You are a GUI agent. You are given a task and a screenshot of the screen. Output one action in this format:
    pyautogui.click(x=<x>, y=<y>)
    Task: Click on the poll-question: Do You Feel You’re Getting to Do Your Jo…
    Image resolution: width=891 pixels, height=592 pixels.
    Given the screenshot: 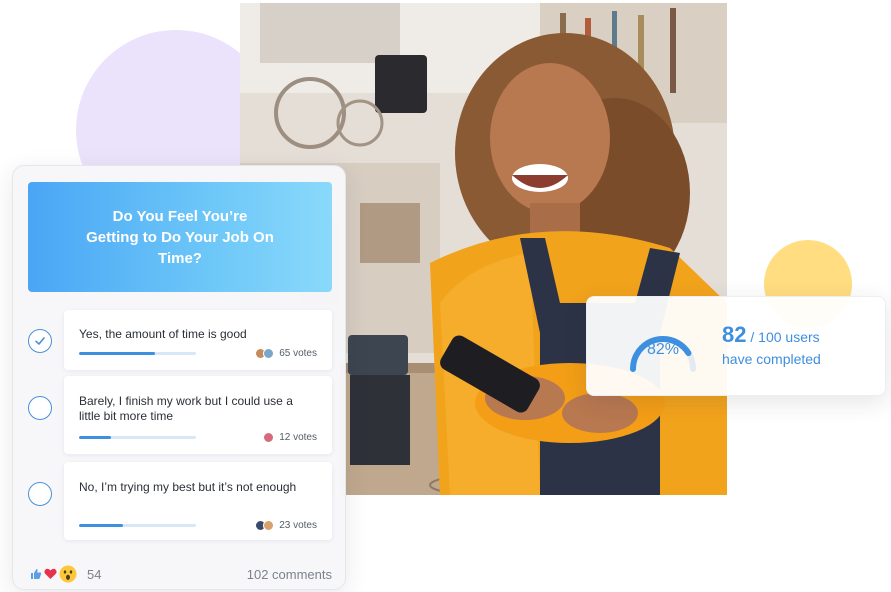 What is the action you would take?
    pyautogui.click(x=180, y=237)
    